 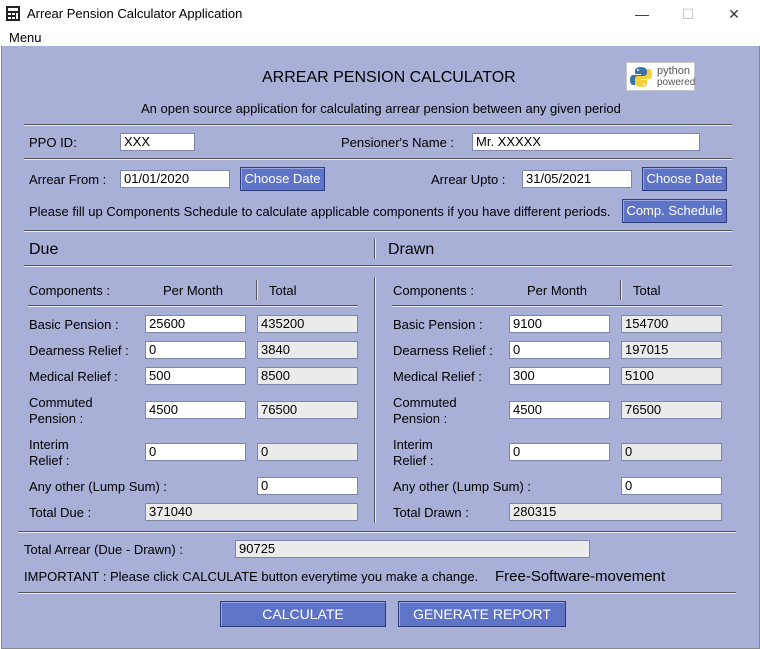 I want to click on calculate-button: CALCULATE, so click(x=303, y=614).